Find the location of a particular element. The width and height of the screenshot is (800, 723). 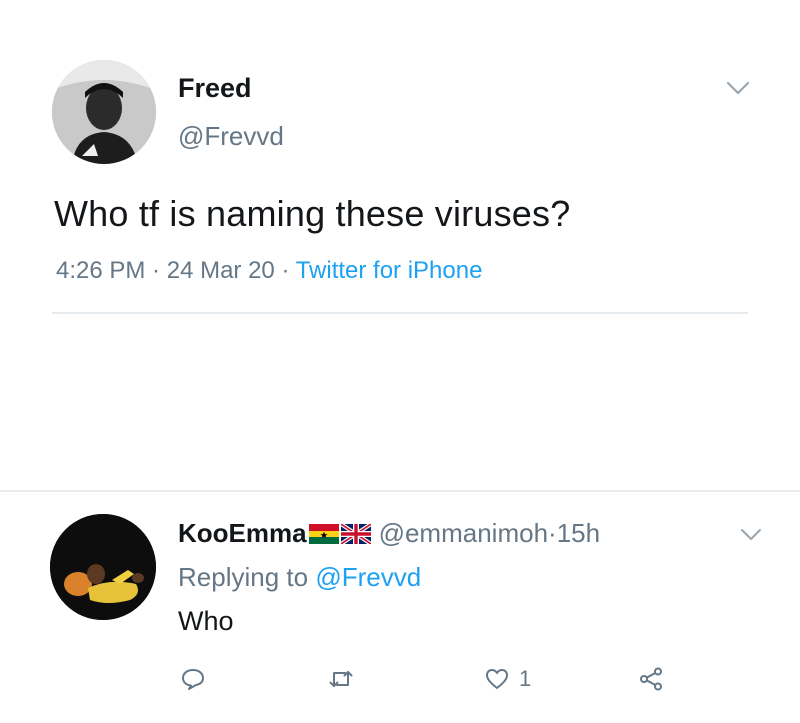

like-count: 1 is located at coordinates (525, 678).